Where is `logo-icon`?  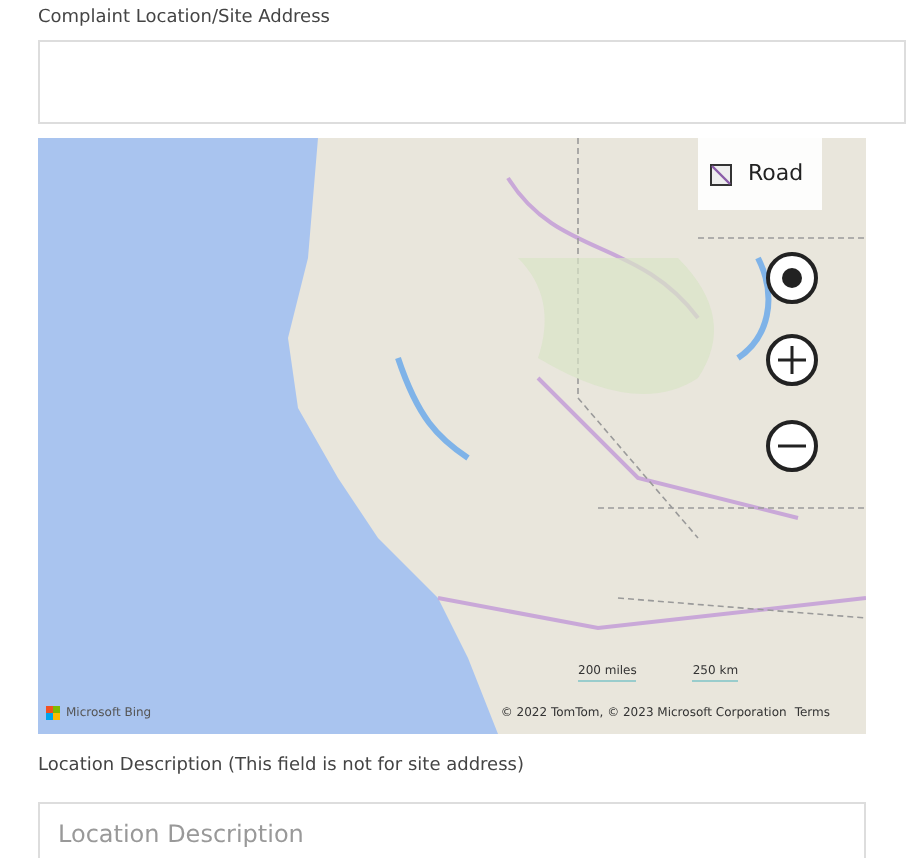 logo-icon is located at coordinates (53, 713).